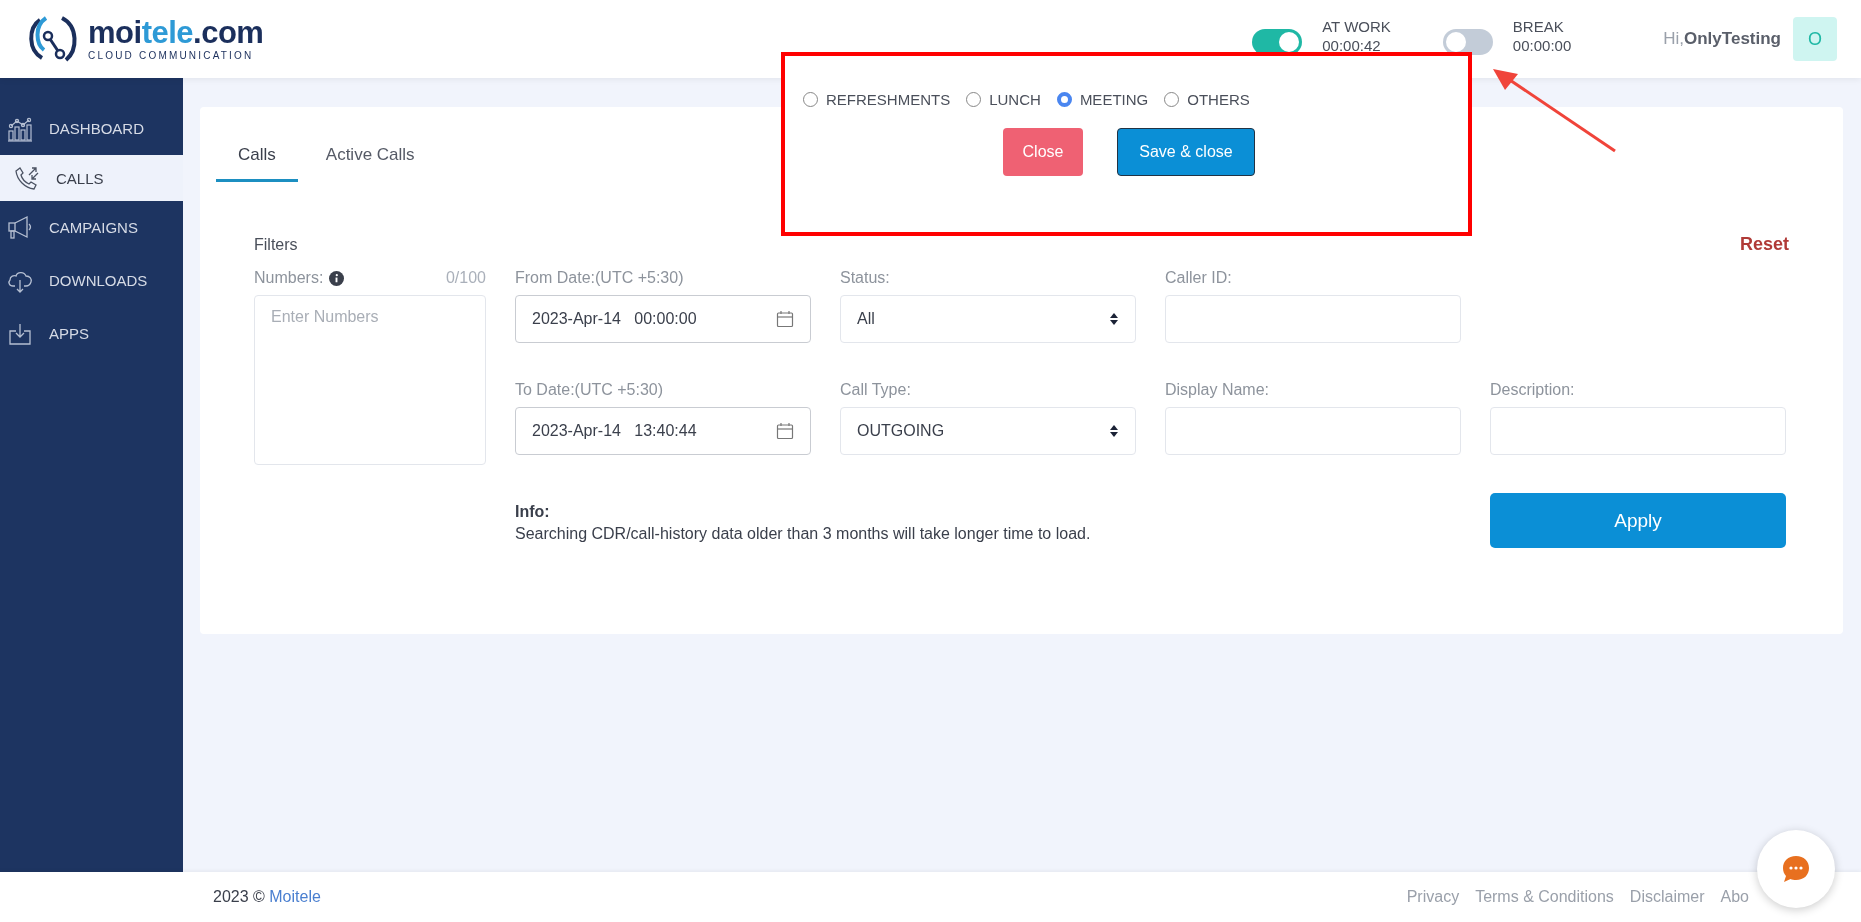 The image size is (1861, 922). What do you see at coordinates (91, 128) in the screenshot?
I see `sidebar-item: DASHBOARD` at bounding box center [91, 128].